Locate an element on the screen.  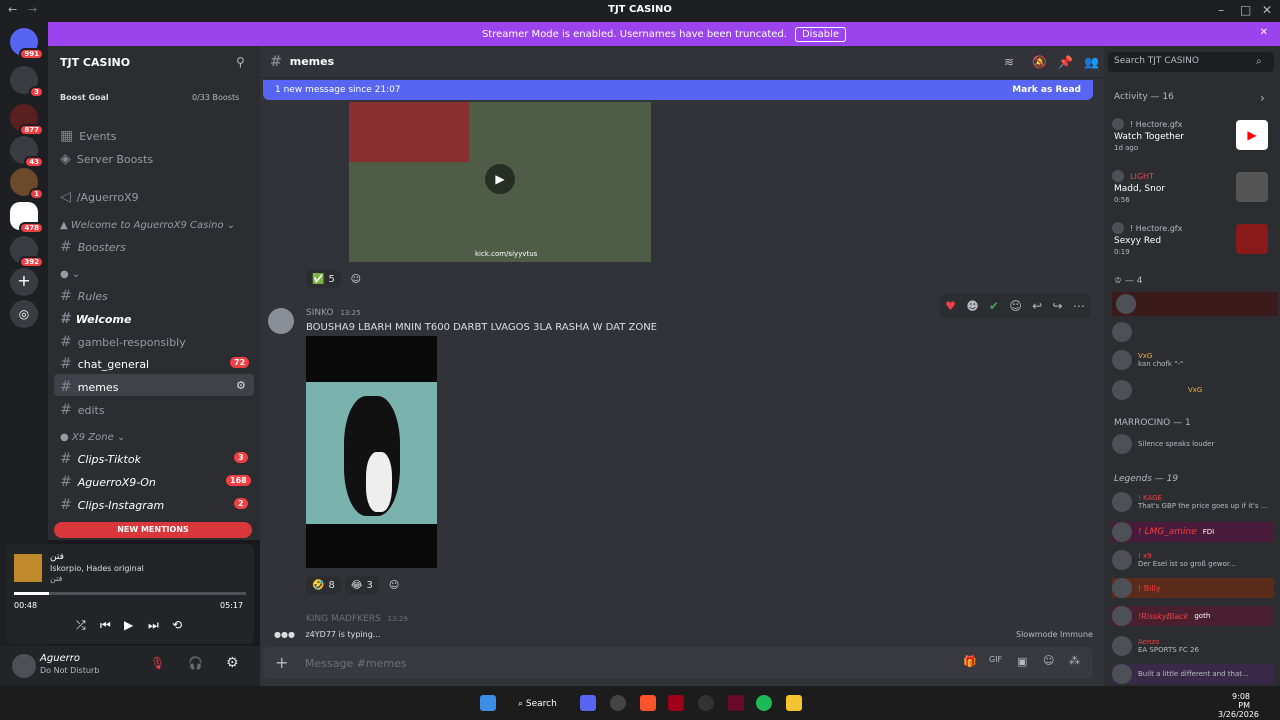
server-boosts-item: ◈ Server Boosts is located at coordinates (106, 159).